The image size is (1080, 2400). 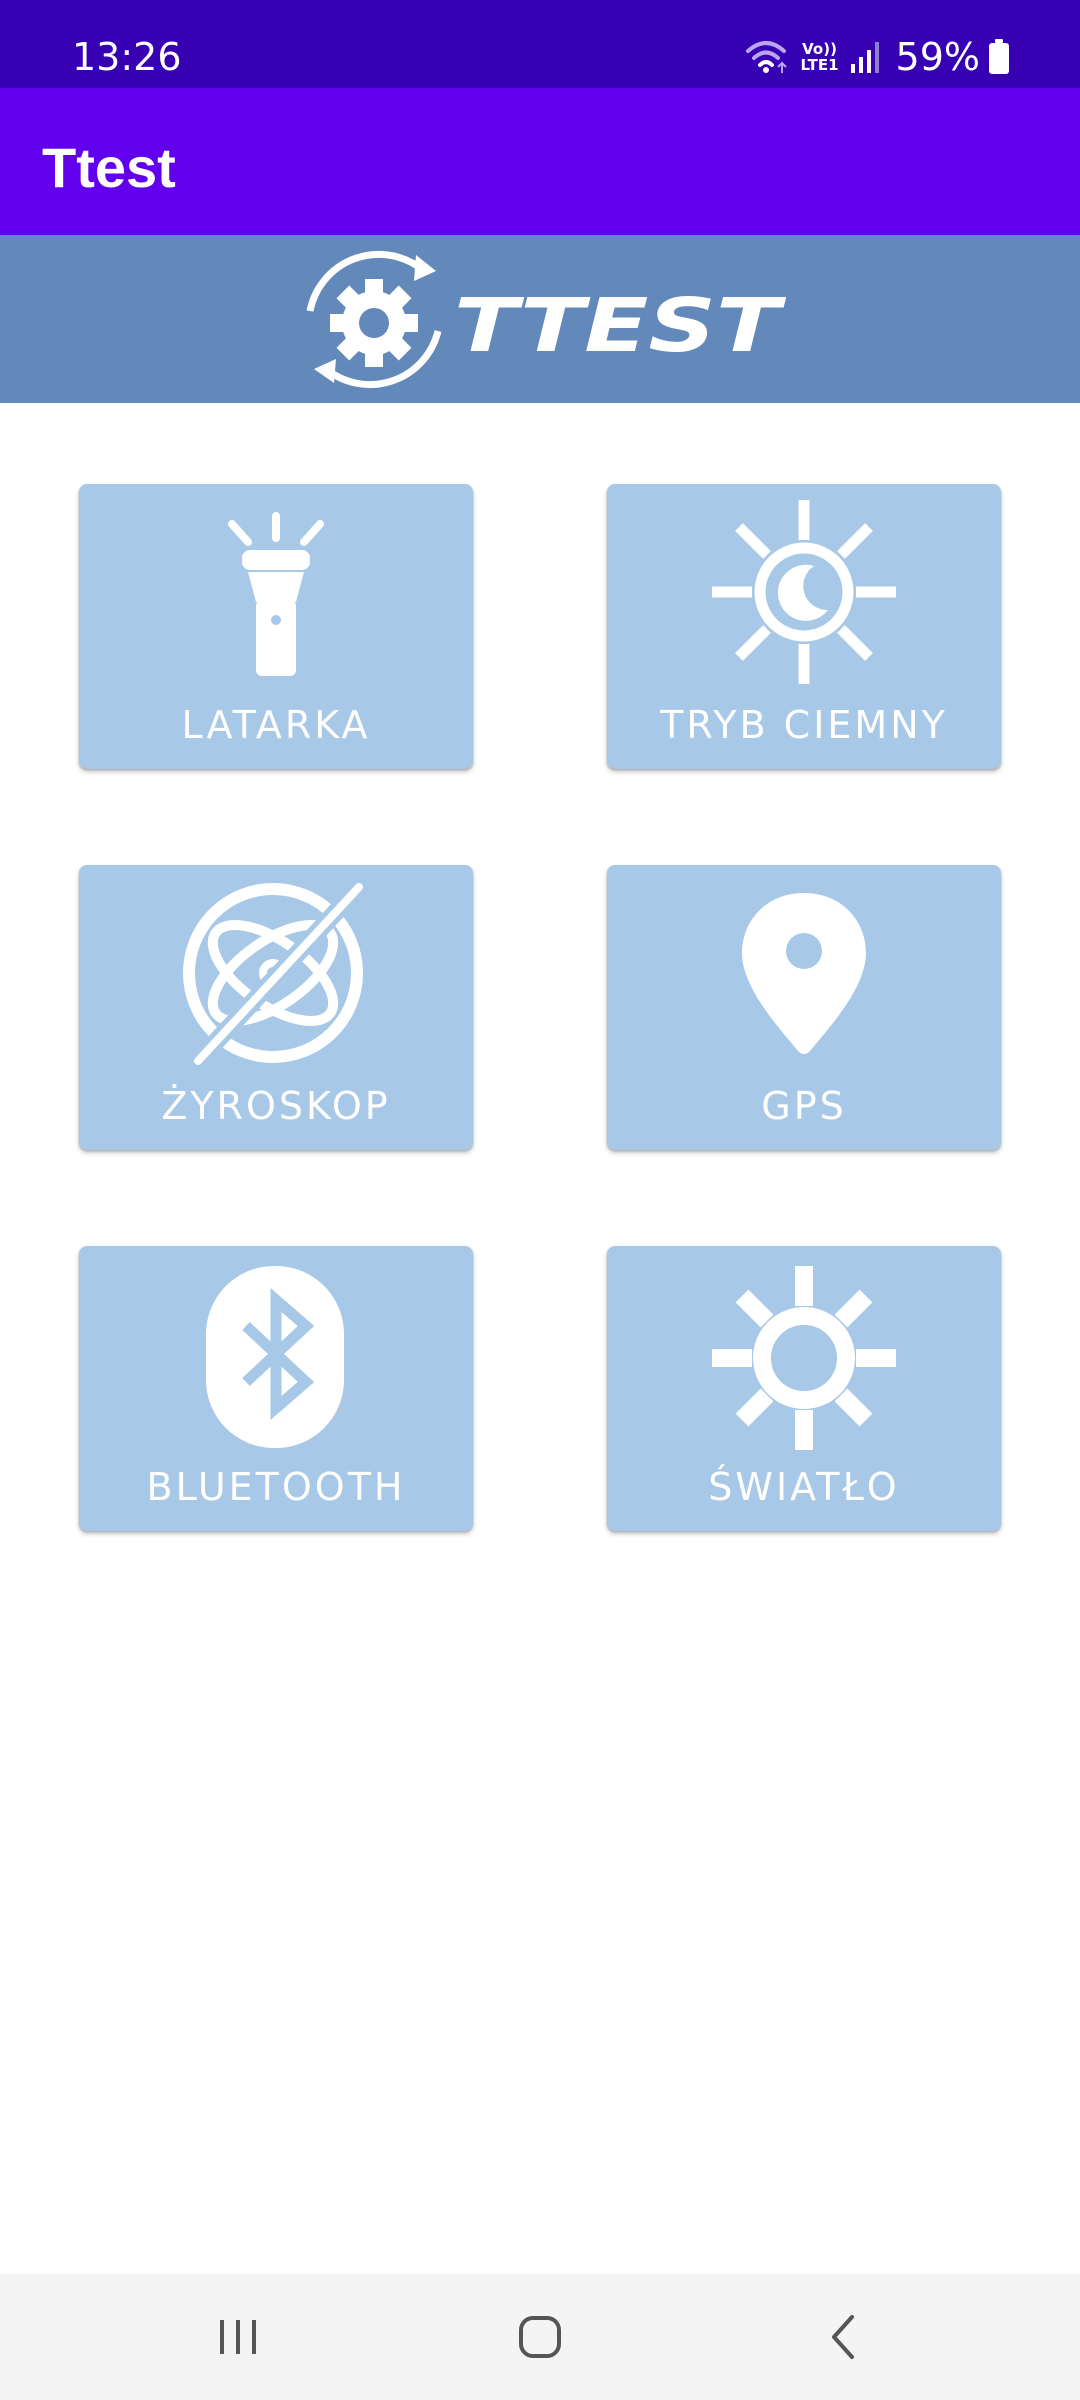 What do you see at coordinates (274, 974) in the screenshot?
I see `gyroscope-off-icon` at bounding box center [274, 974].